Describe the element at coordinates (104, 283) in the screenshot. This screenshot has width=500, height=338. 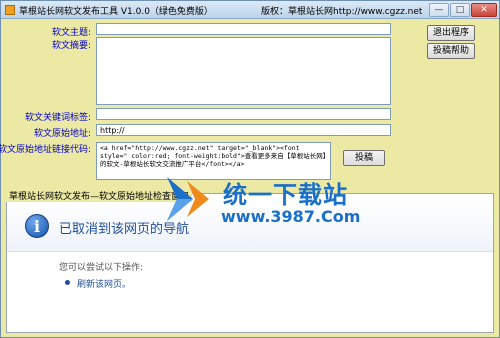
I see `refresh-page-link: 刷新该网页。` at that location.